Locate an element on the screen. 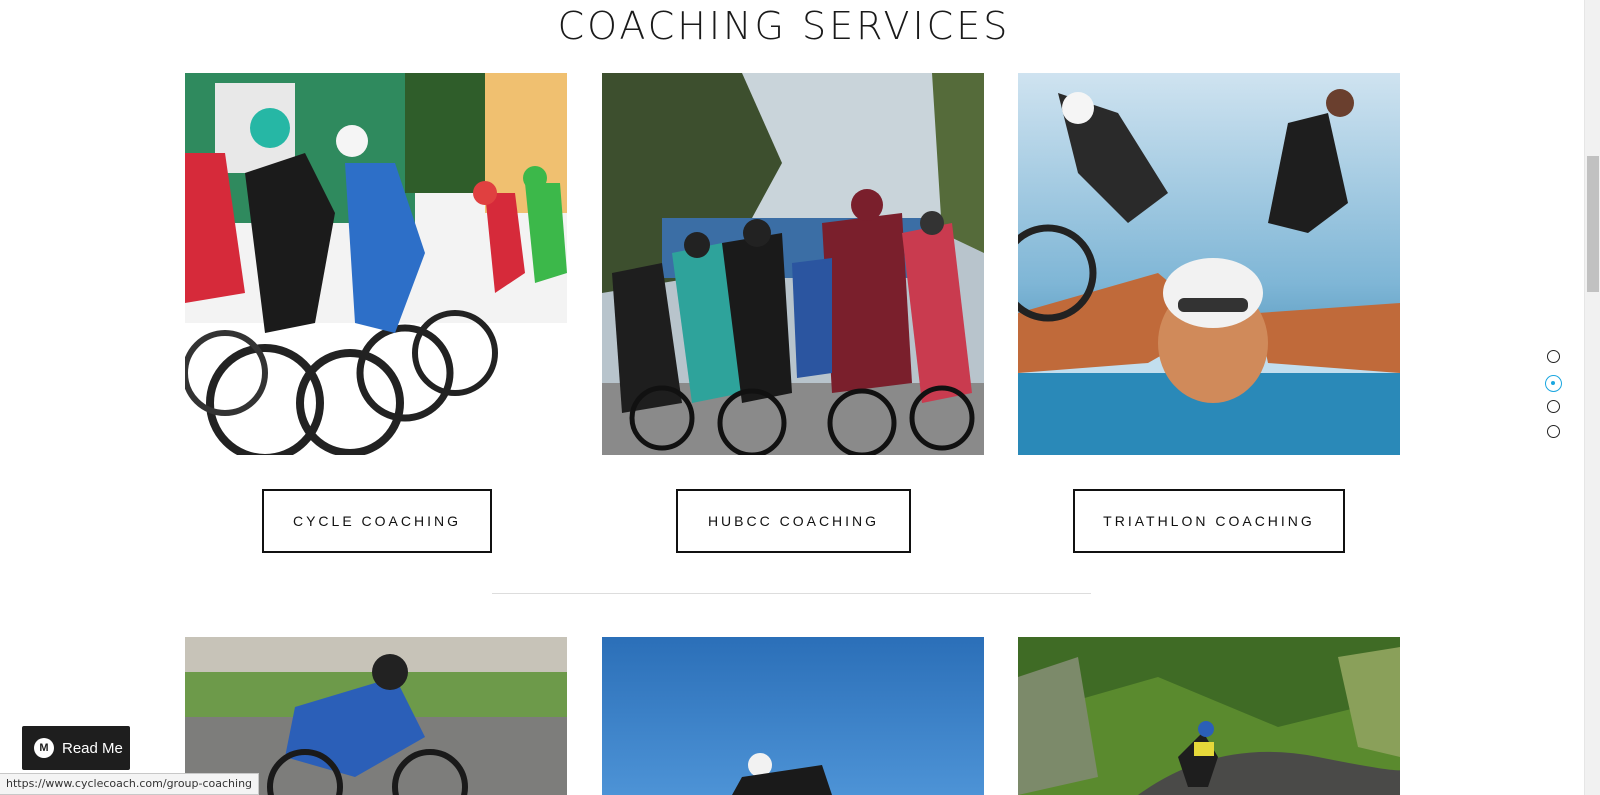 Image resolution: width=1600 pixels, height=795 pixels. triathlon-coaching-button: TRIATHLON COACHING is located at coordinates (1209, 521).